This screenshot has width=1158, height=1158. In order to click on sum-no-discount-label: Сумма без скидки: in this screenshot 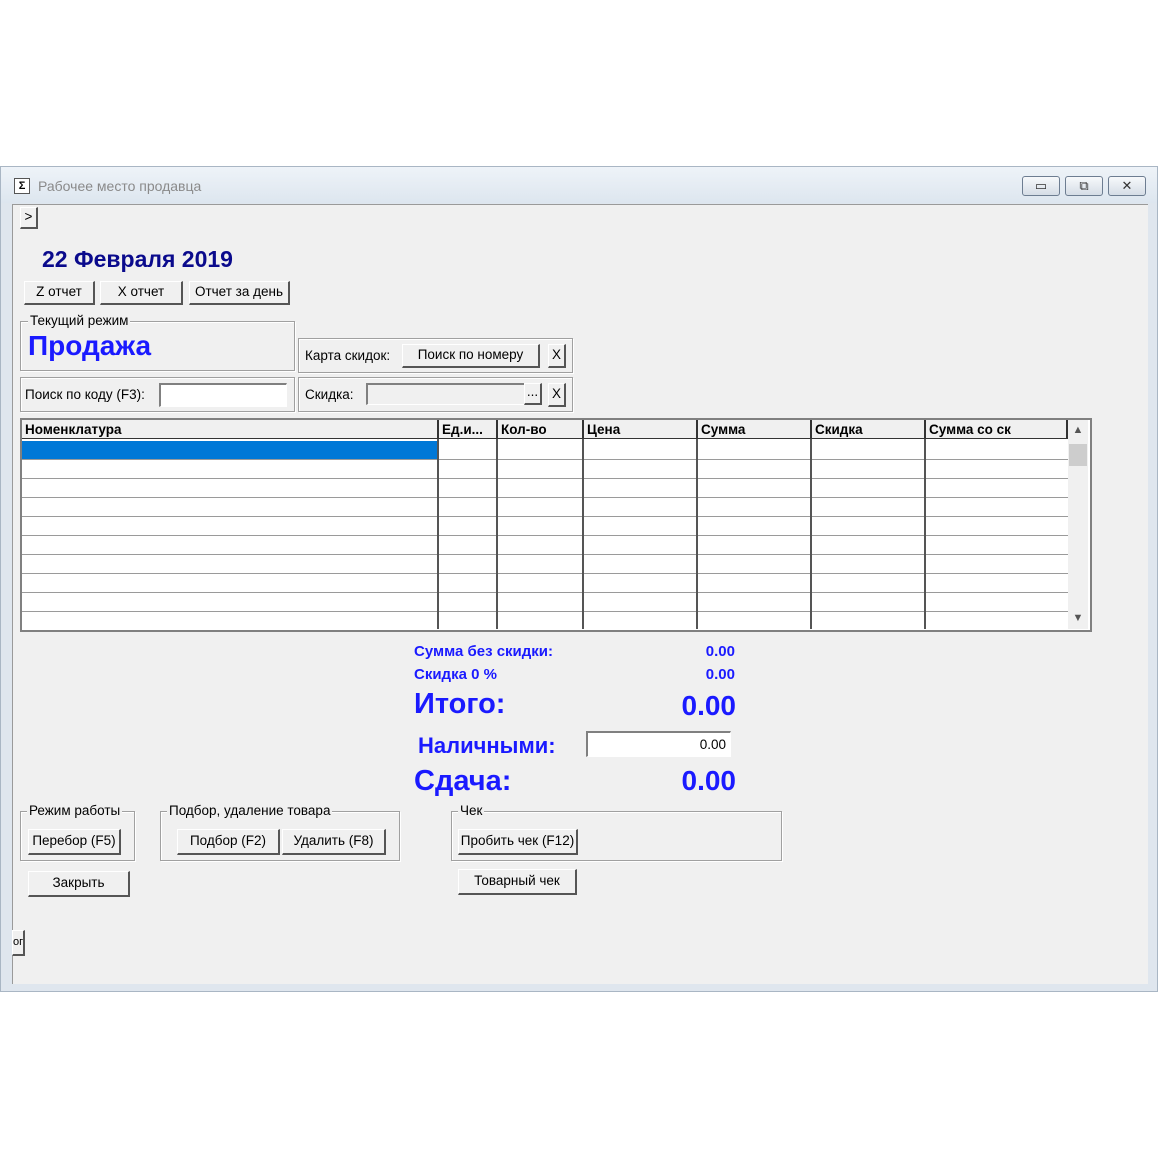, I will do `click(484, 651)`.